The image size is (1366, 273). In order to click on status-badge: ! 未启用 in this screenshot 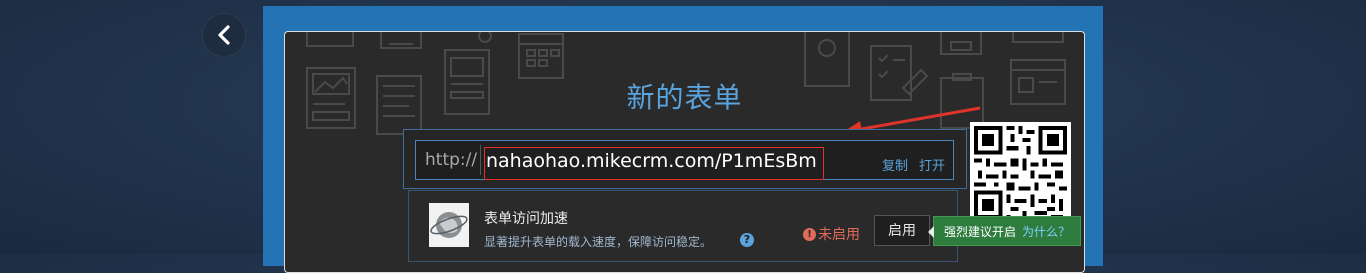, I will do `click(831, 234)`.